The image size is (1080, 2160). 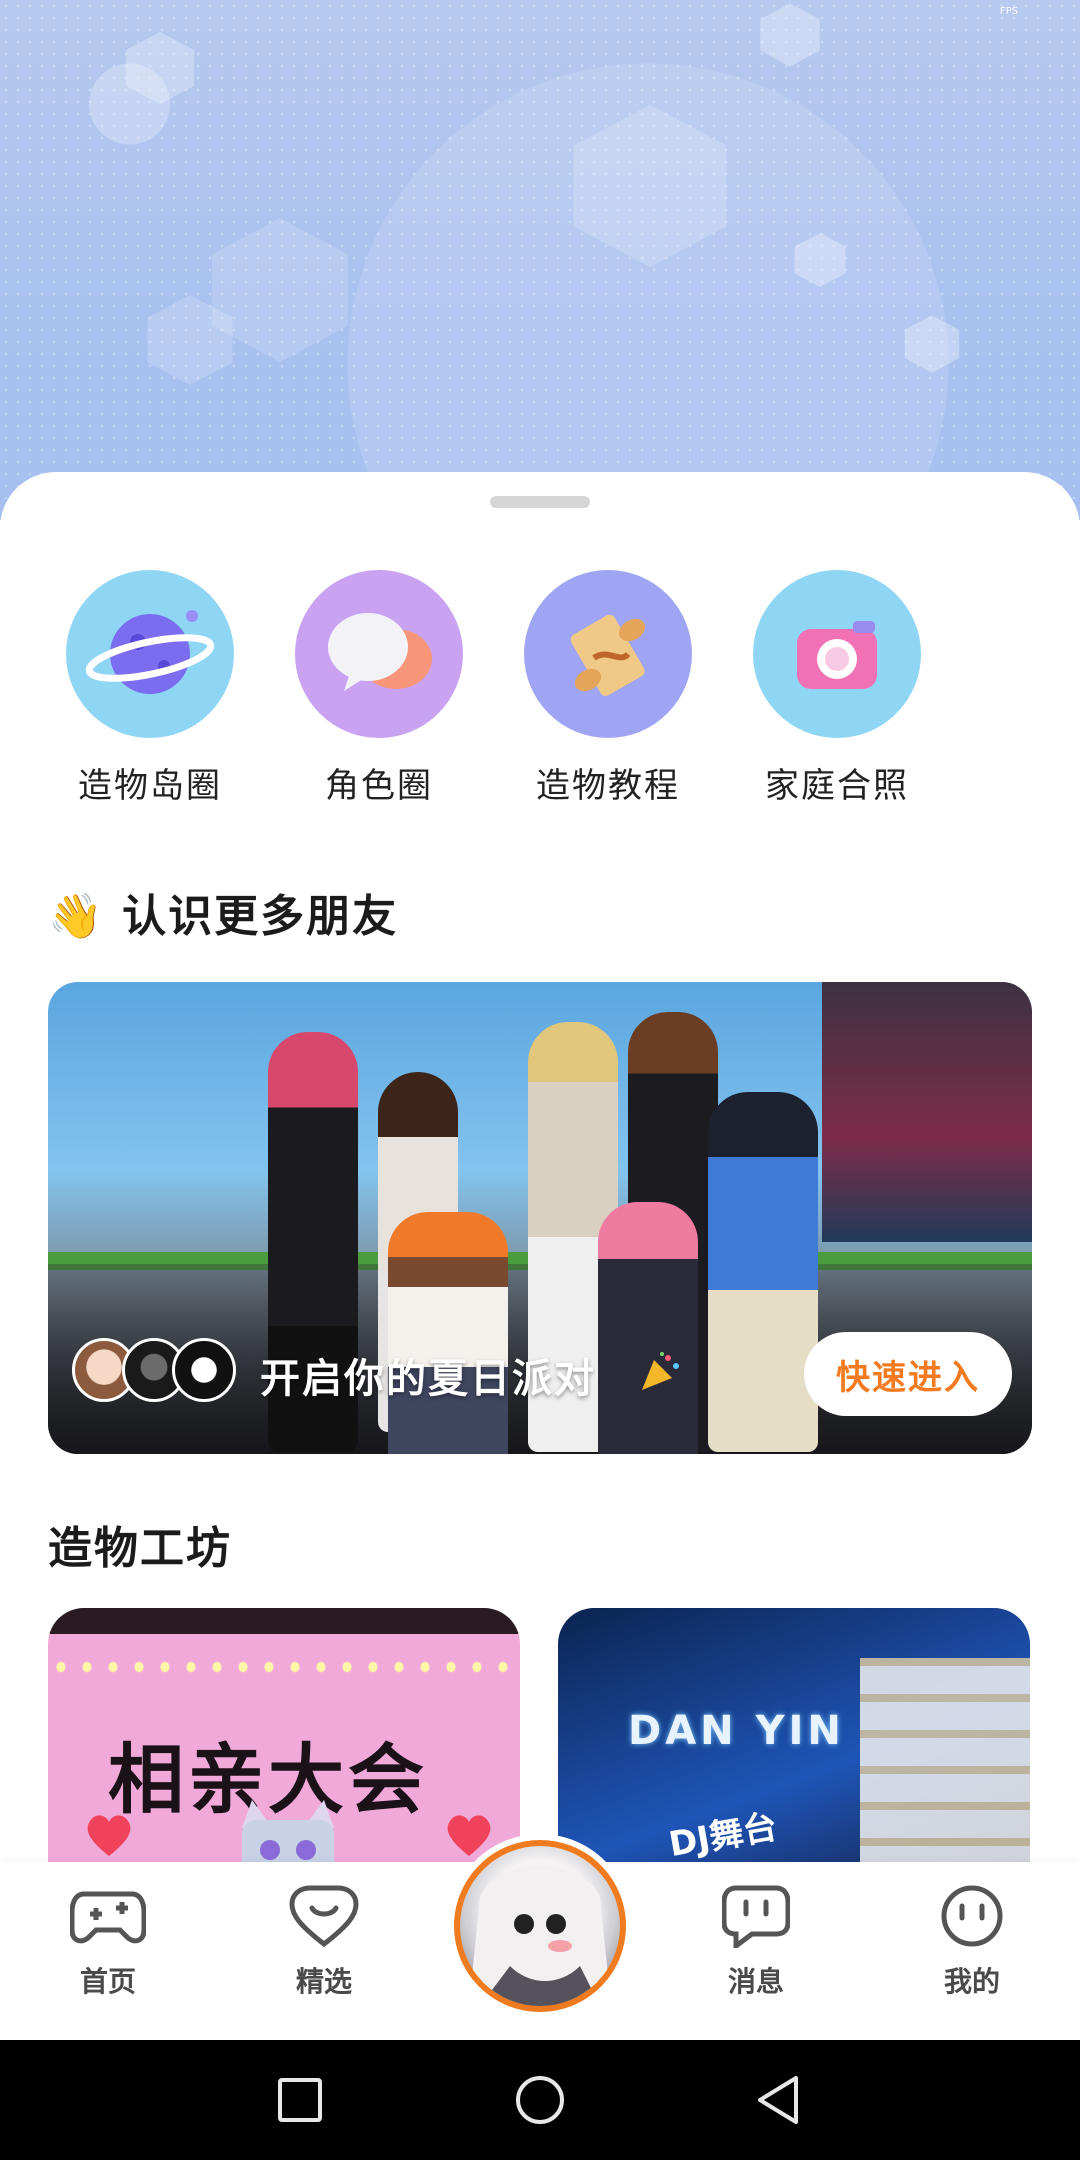 I want to click on nav-home: 首页, so click(x=108, y=1942).